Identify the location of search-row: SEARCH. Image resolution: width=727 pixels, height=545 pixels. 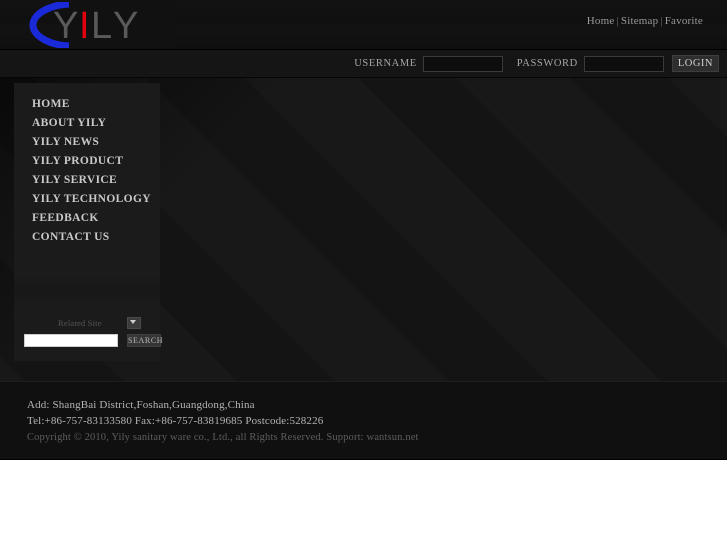
(93, 341).